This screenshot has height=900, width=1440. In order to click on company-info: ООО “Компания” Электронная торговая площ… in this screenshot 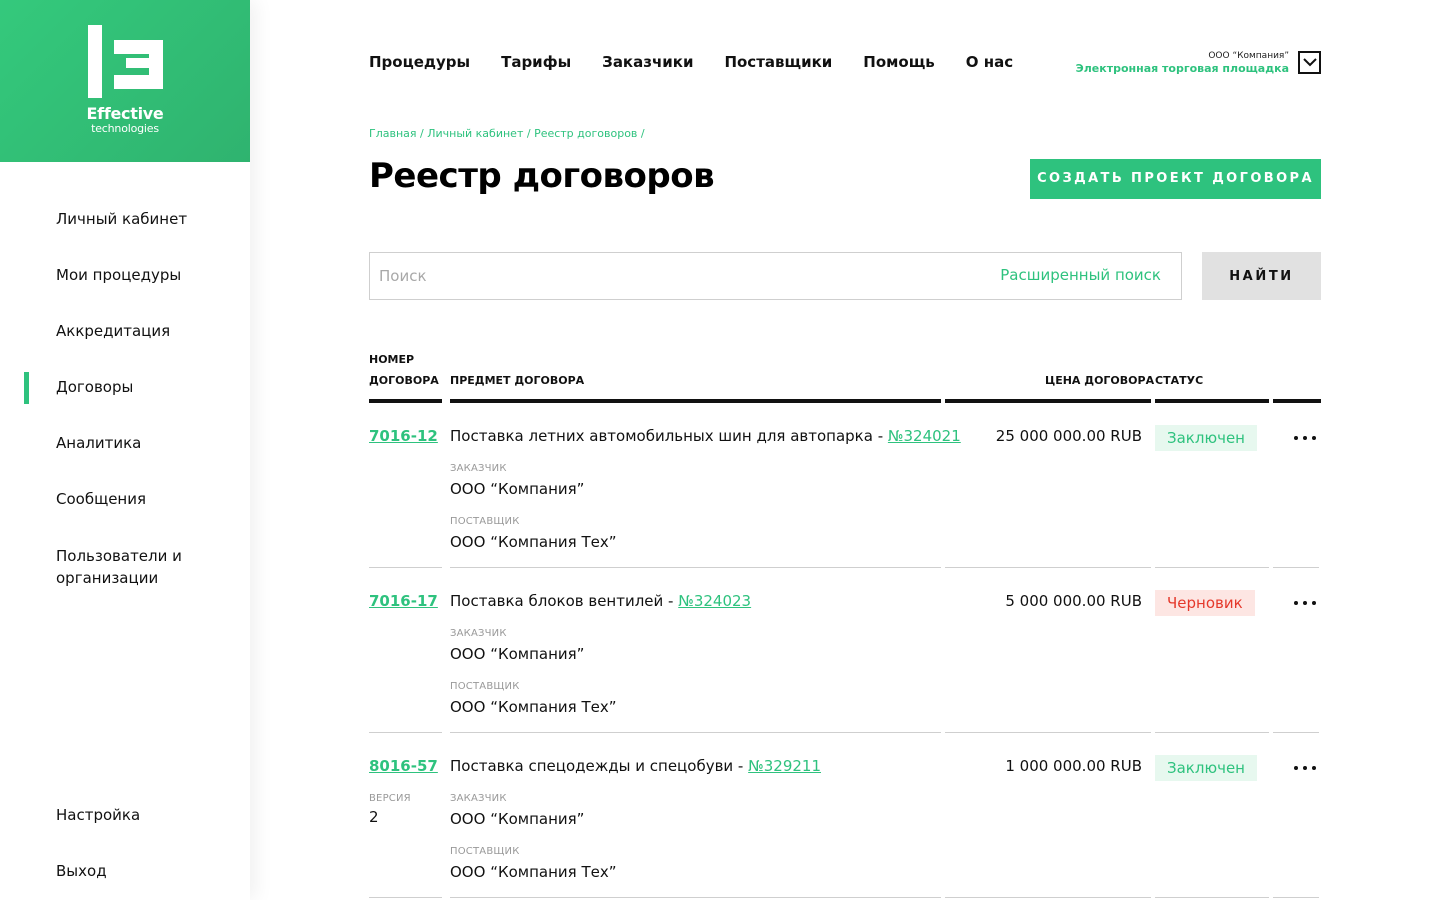, I will do `click(1182, 63)`.